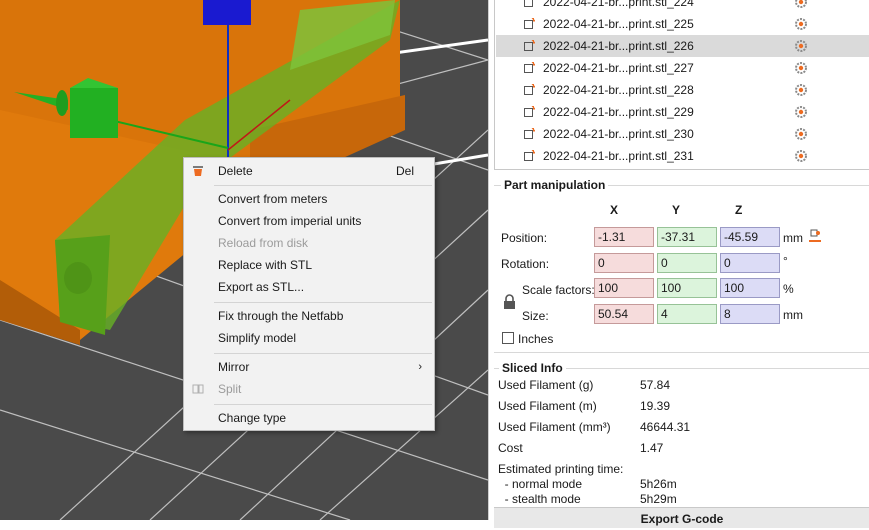 This screenshot has width=869, height=530. I want to click on menu-item-convert-meters: Convert from meters, so click(309, 199).